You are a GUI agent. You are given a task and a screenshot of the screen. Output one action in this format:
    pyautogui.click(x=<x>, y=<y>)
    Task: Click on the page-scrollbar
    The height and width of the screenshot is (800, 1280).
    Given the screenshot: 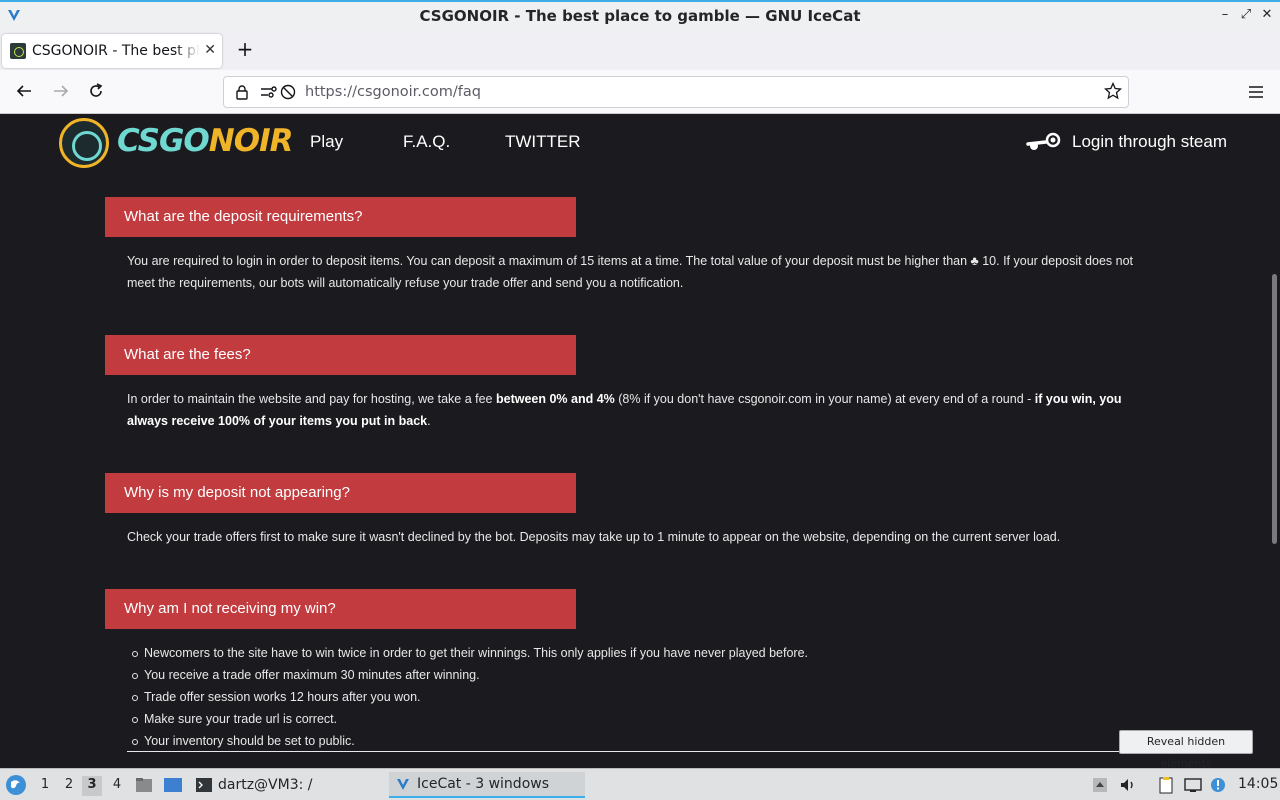 What is the action you would take?
    pyautogui.click(x=1274, y=441)
    